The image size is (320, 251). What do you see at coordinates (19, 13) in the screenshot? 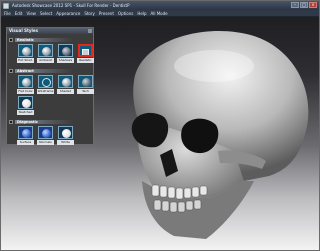
I see `menu-edit: Edit` at bounding box center [19, 13].